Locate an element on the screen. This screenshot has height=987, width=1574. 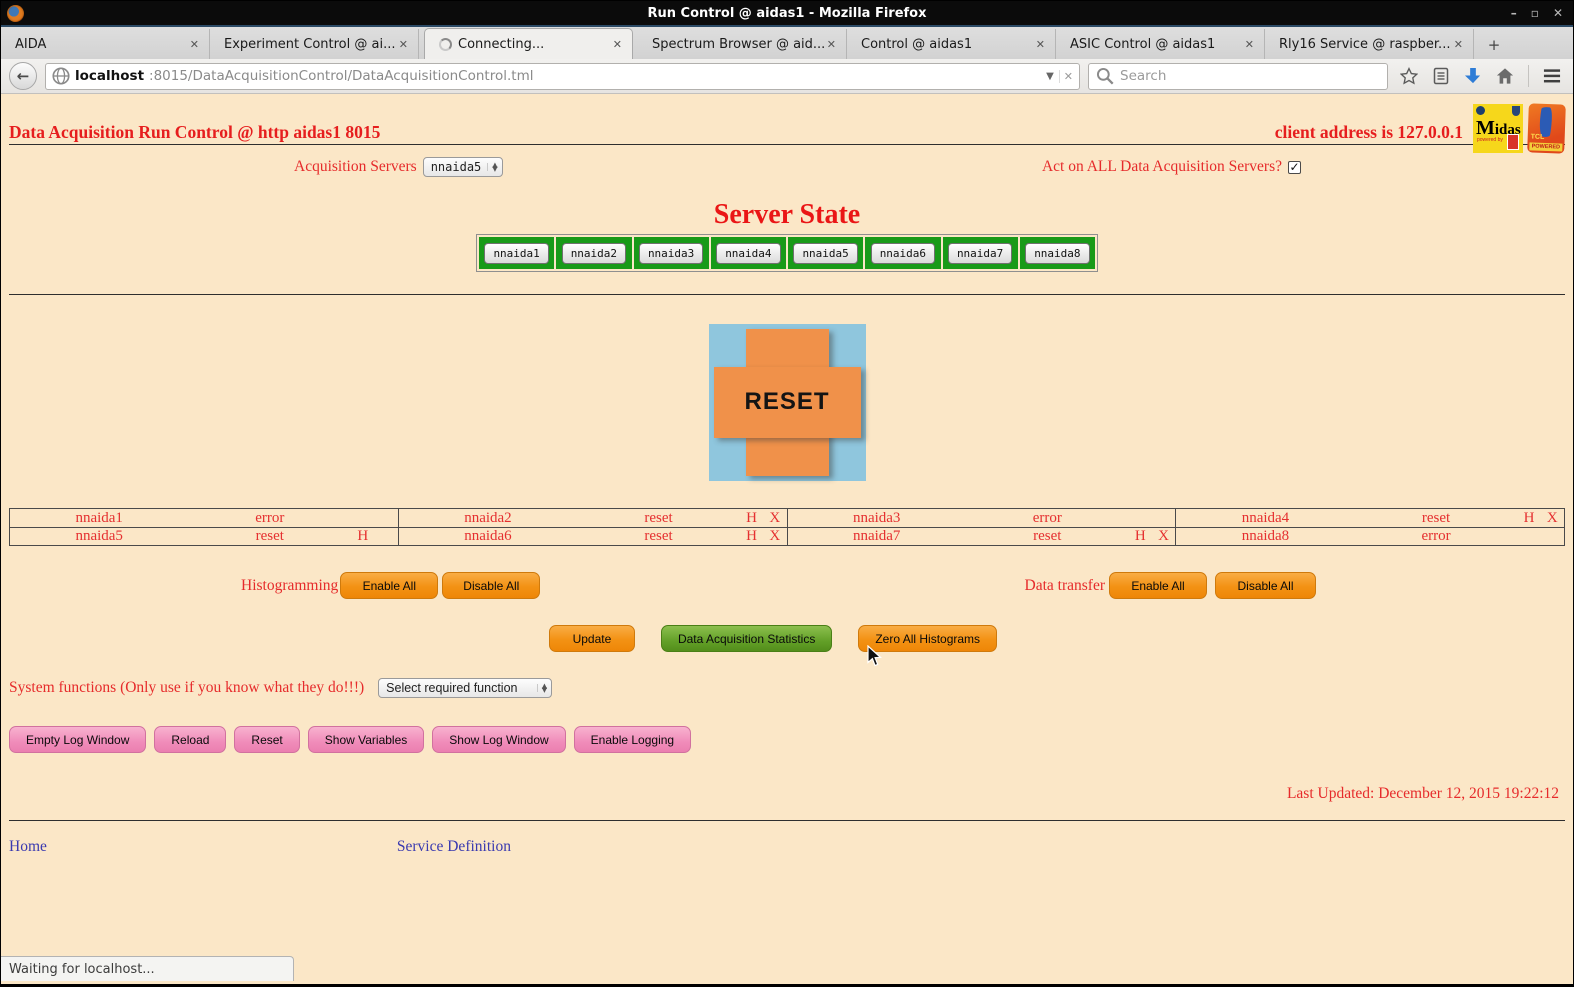
window-controls: – ▫ ✕ is located at coordinates (1542, 13).